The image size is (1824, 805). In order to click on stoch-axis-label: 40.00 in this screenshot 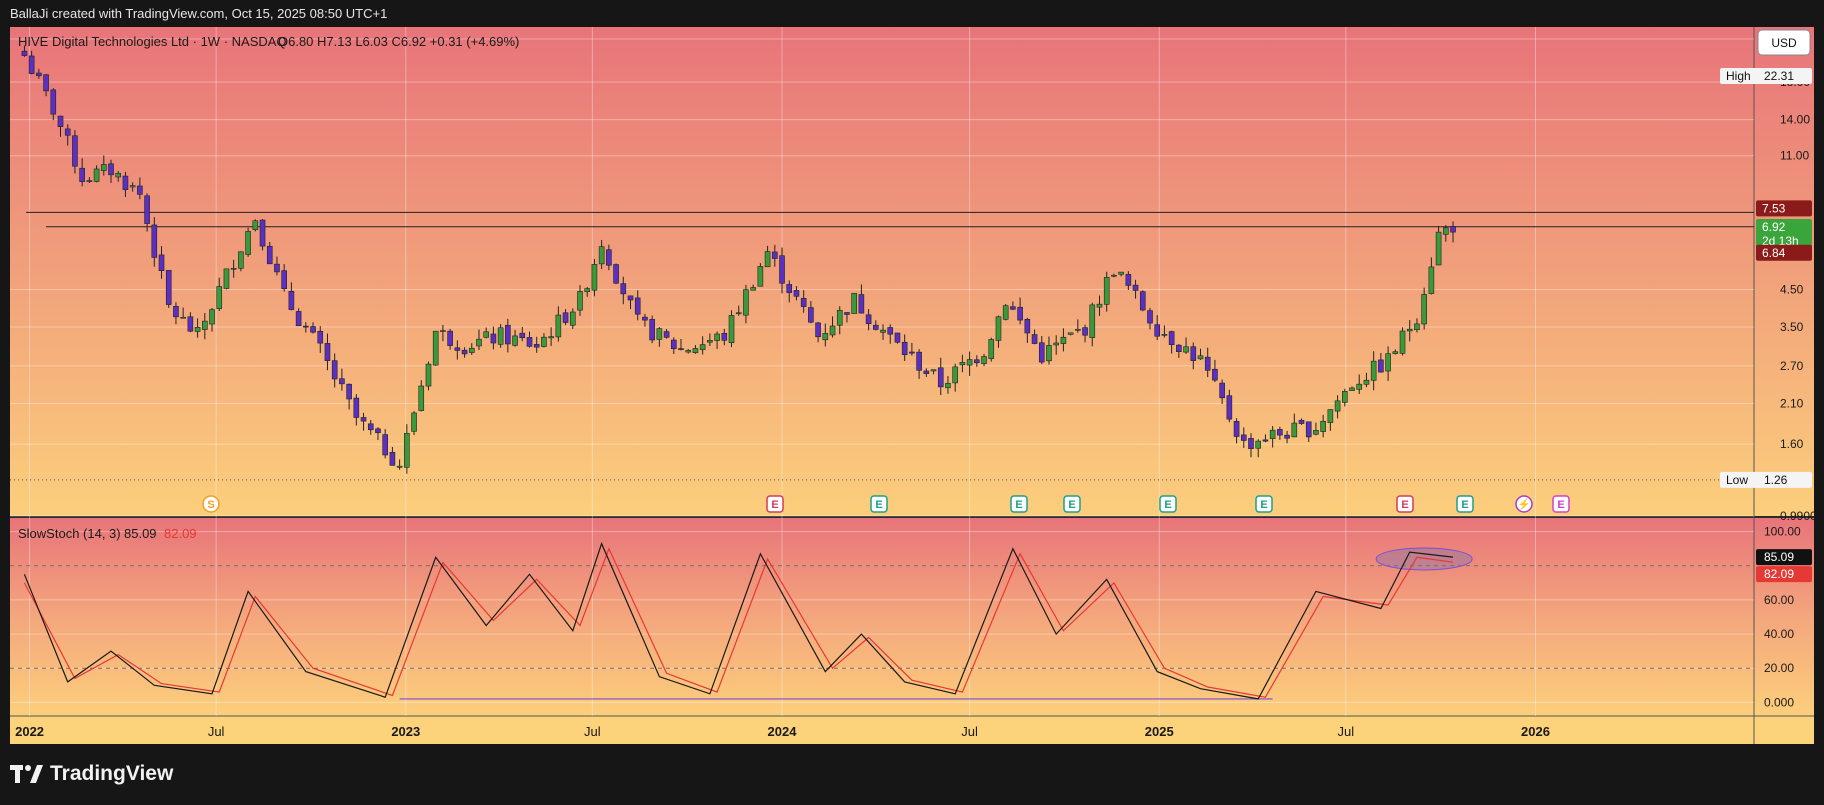, I will do `click(1779, 634)`.